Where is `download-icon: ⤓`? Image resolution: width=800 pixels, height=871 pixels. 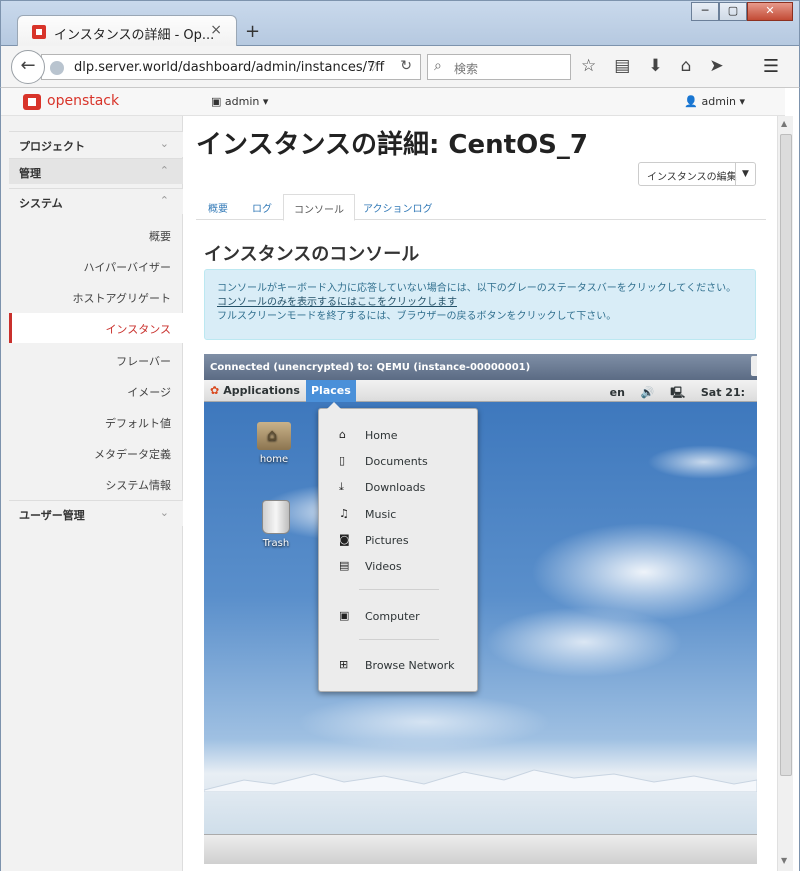 download-icon: ⤓ is located at coordinates (341, 486).